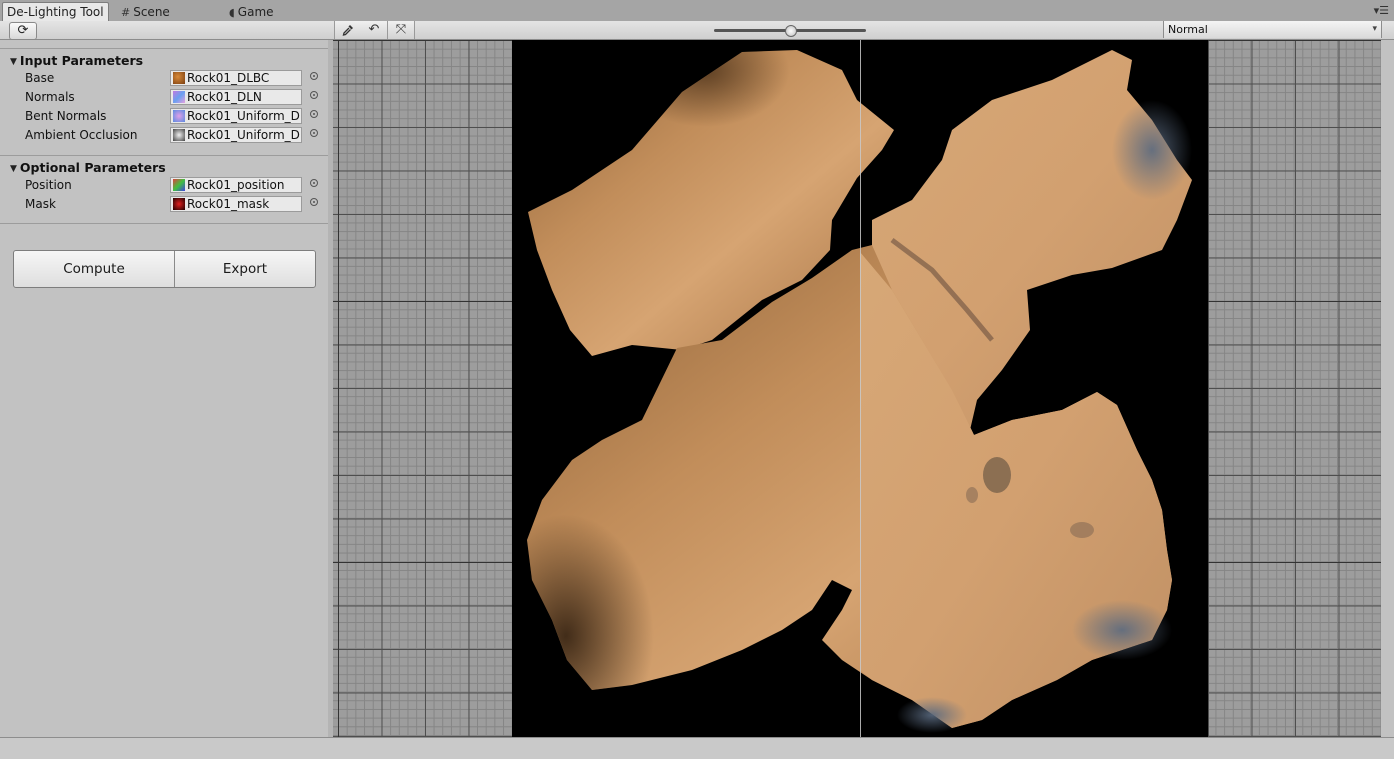  What do you see at coordinates (126, 12) in the screenshot?
I see `grid-icon: #` at bounding box center [126, 12].